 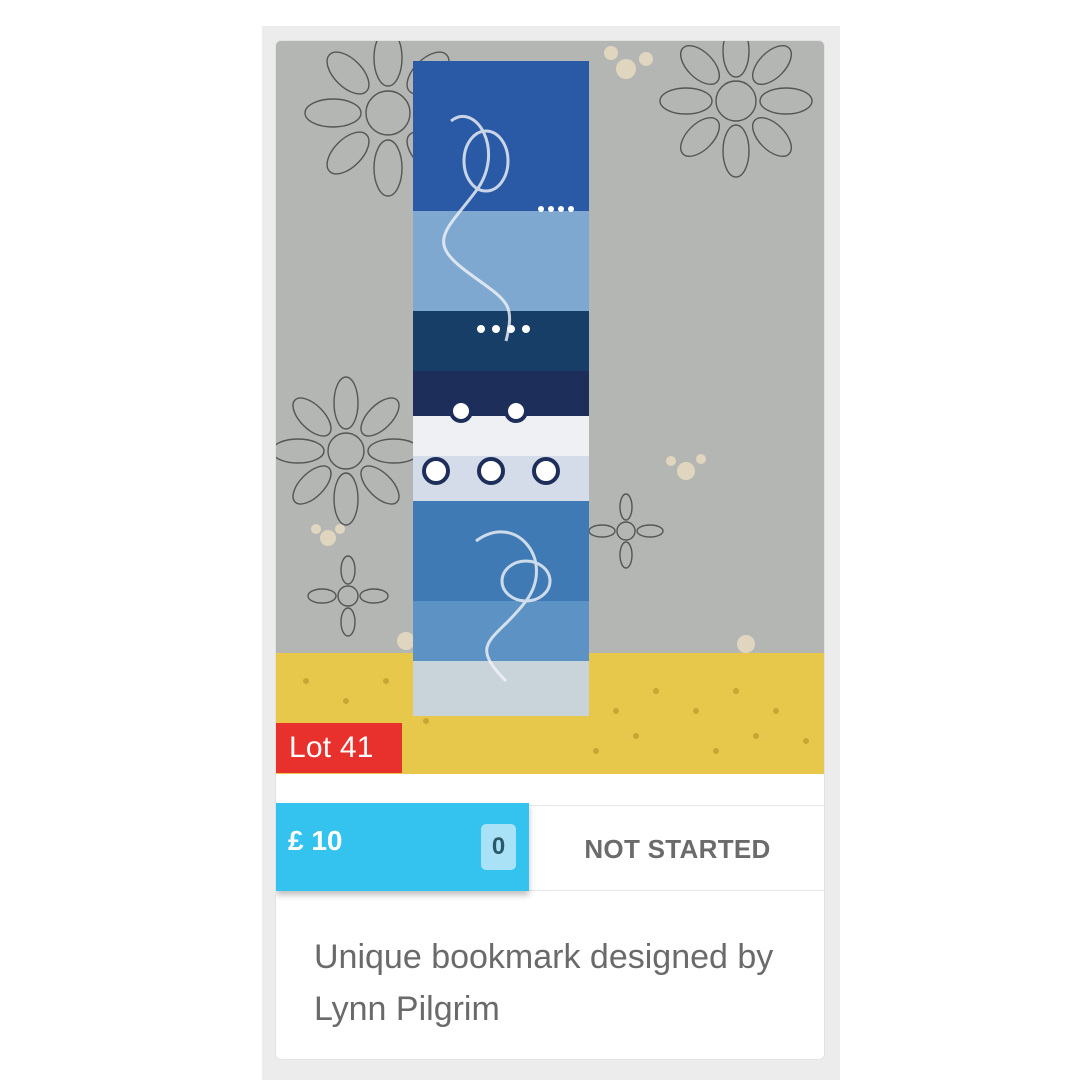 What do you see at coordinates (315, 840) in the screenshot?
I see `current-price: £ 10` at bounding box center [315, 840].